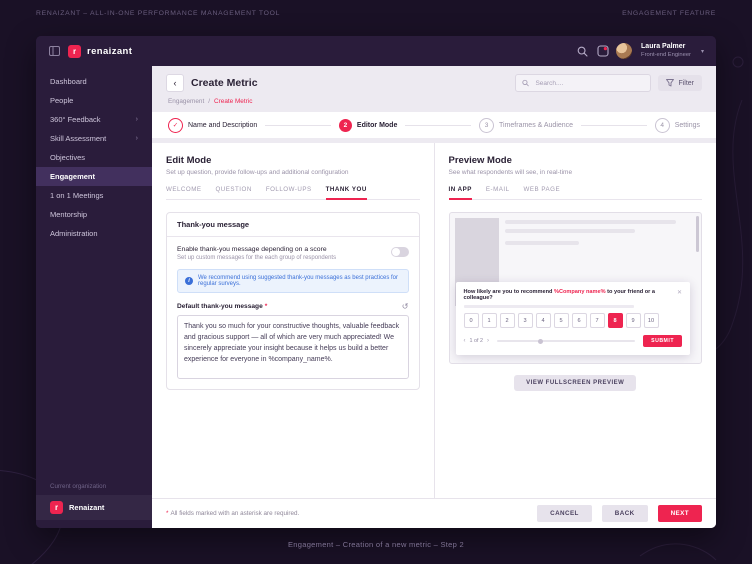  Describe the element at coordinates (525, 320) in the screenshot. I see `score-option-3: 3` at that location.